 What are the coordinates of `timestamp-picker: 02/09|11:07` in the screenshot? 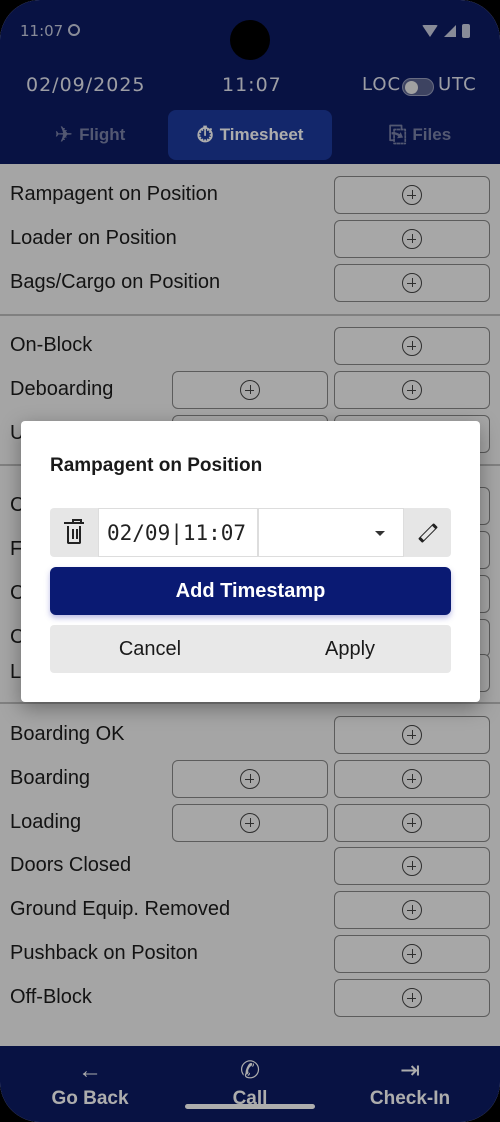 It's located at (250, 532).